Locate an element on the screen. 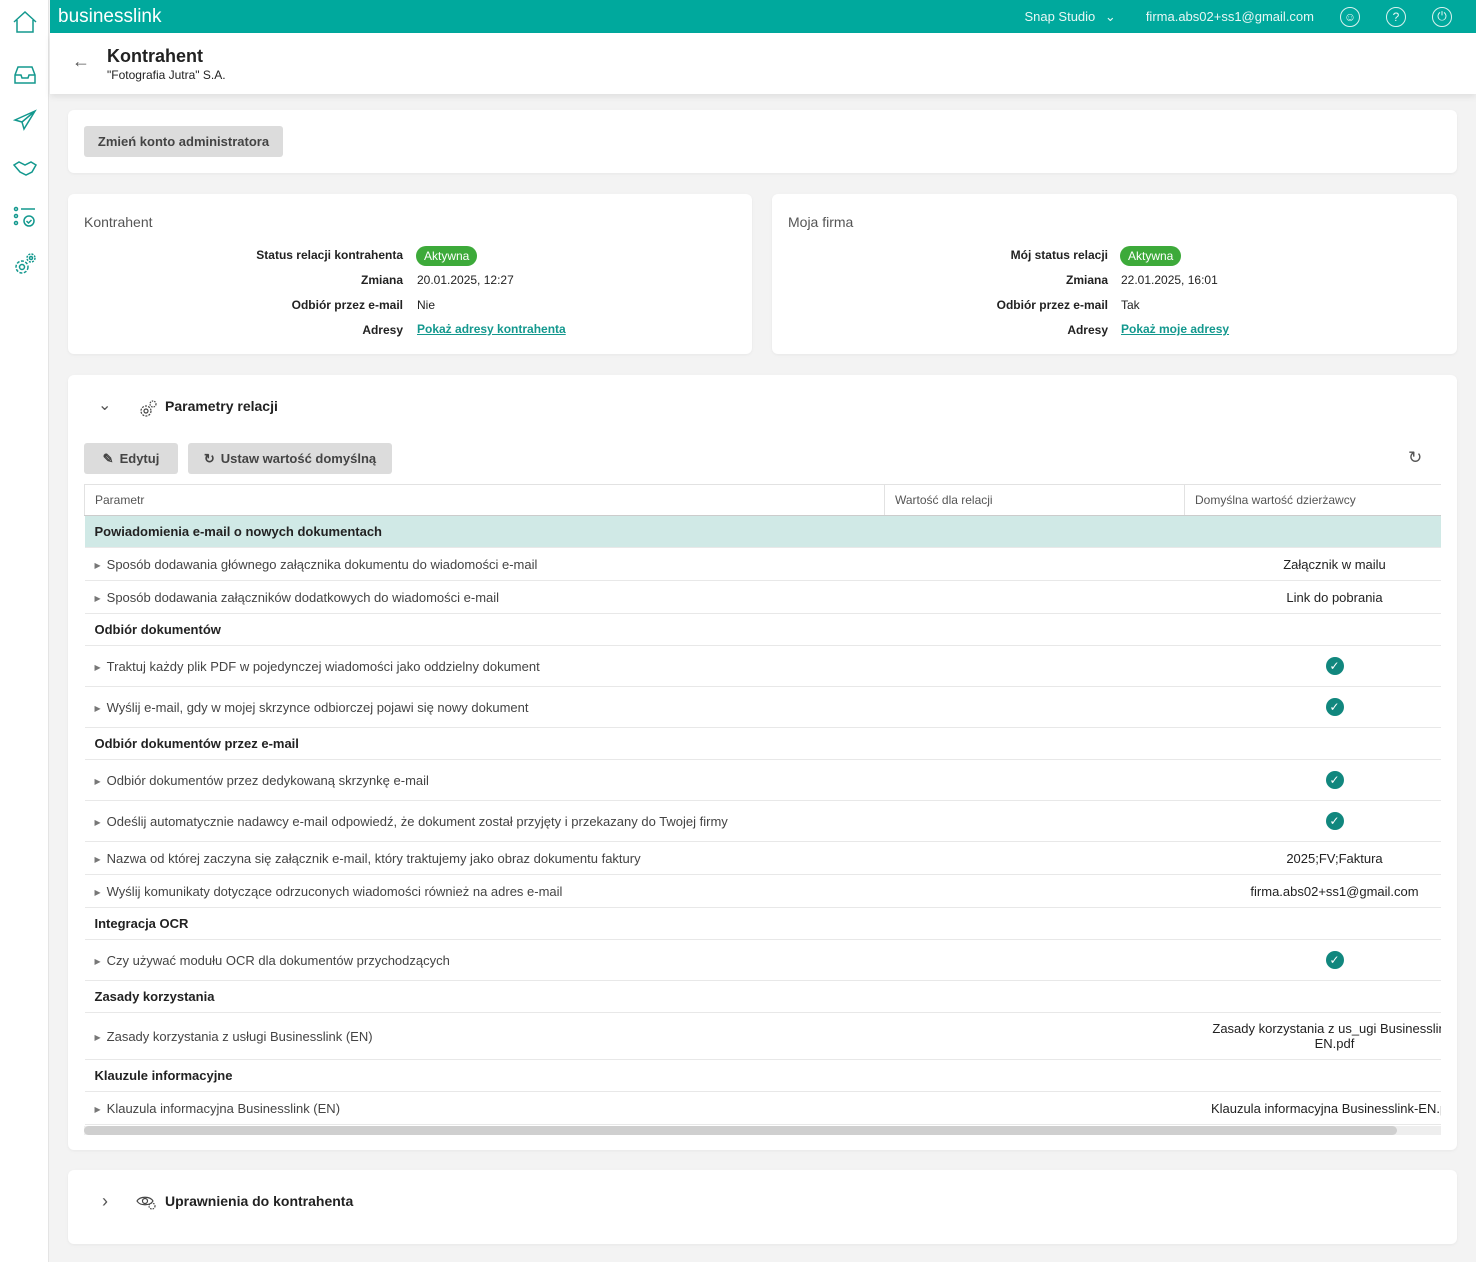  group-row: Integracja OCR is located at coordinates (762, 923).